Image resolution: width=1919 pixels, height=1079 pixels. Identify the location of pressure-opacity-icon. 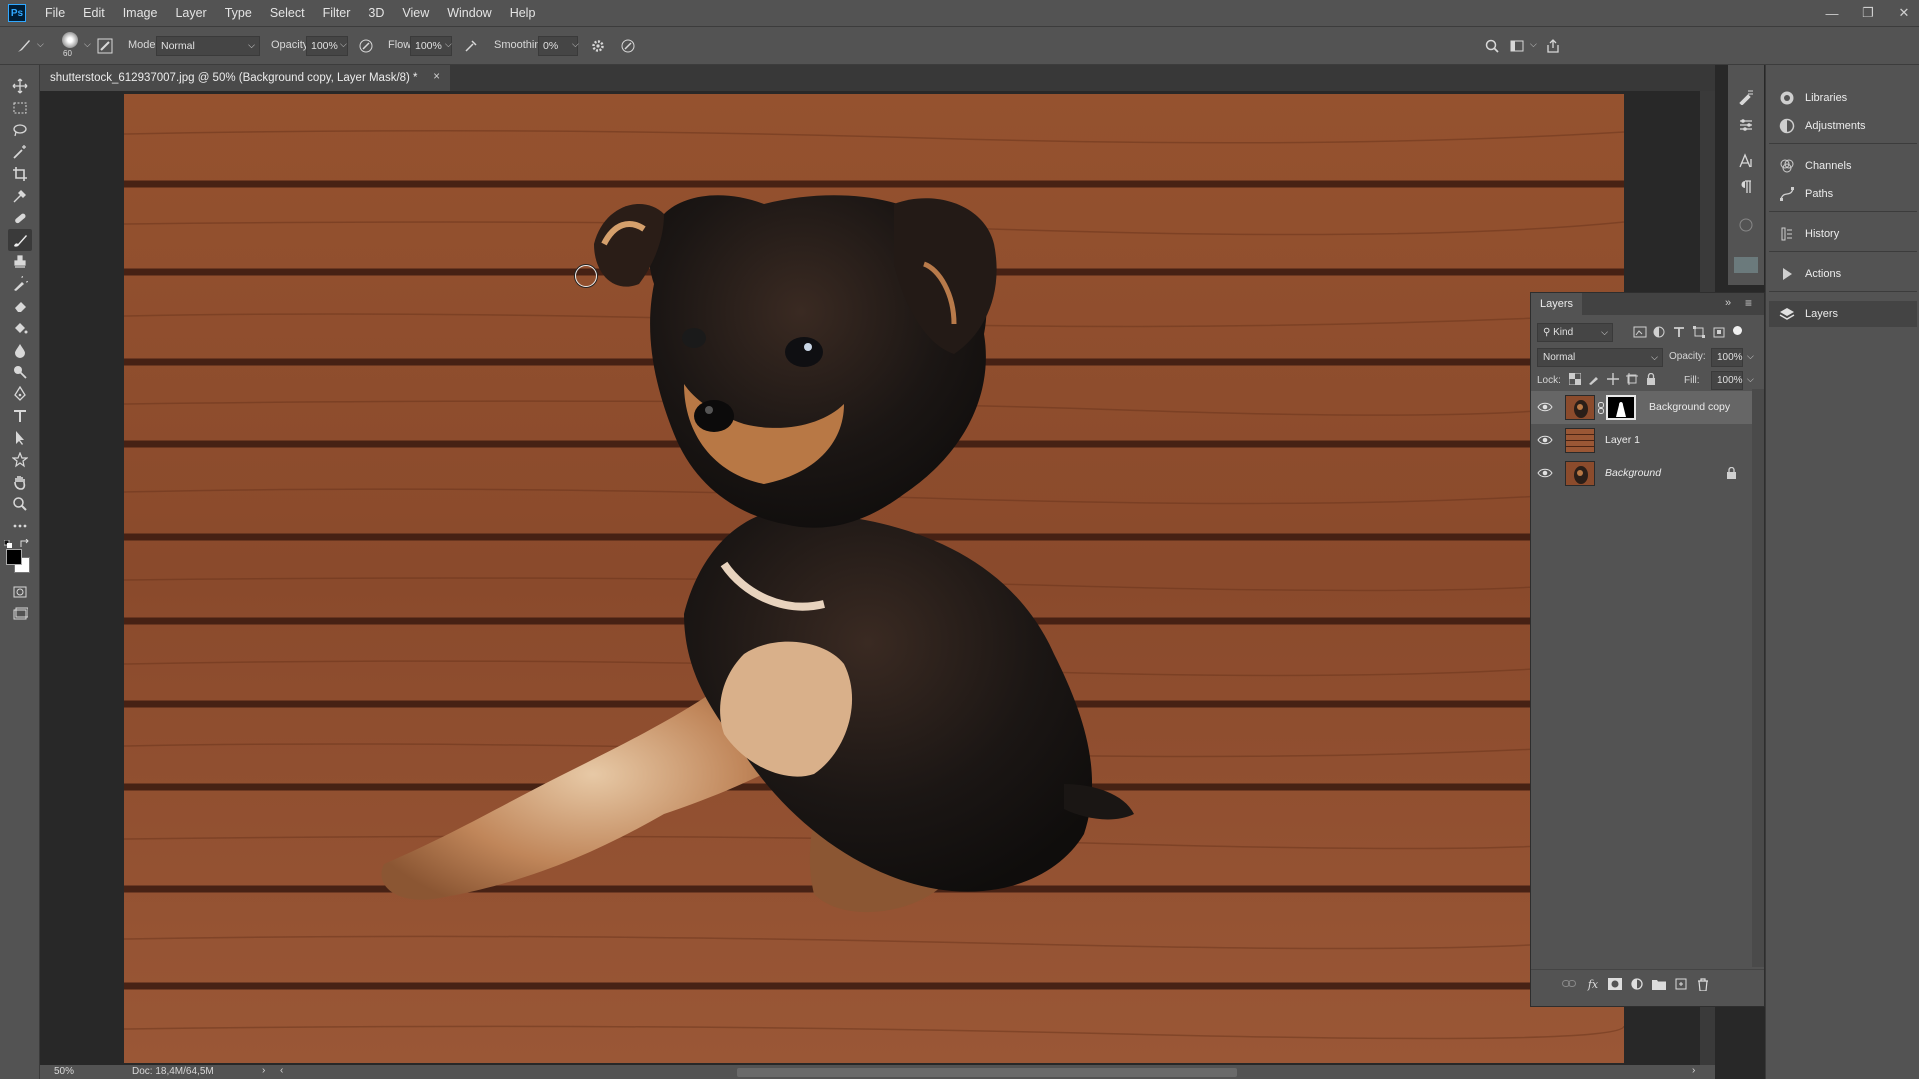
(366, 46).